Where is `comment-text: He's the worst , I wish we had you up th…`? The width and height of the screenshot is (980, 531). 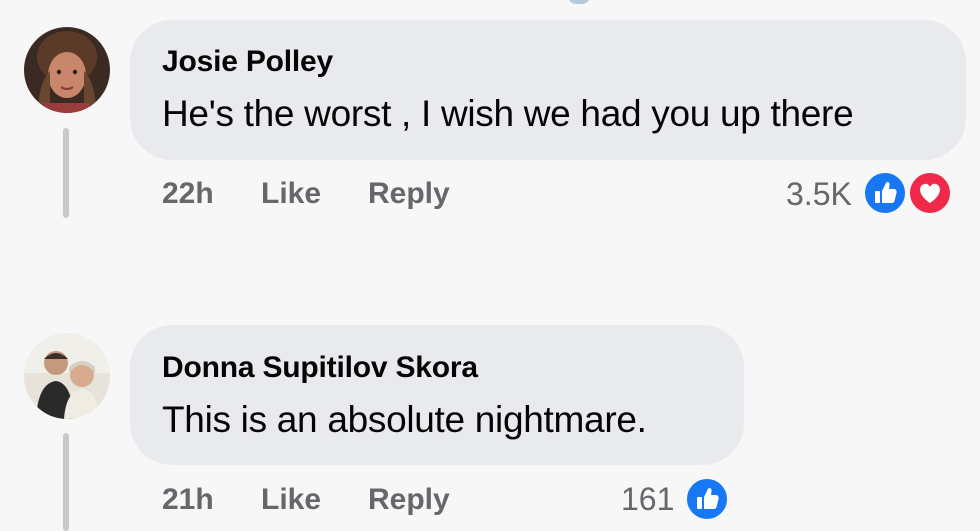
comment-text: He's the worst , I wish we had you up th… is located at coordinates (508, 113).